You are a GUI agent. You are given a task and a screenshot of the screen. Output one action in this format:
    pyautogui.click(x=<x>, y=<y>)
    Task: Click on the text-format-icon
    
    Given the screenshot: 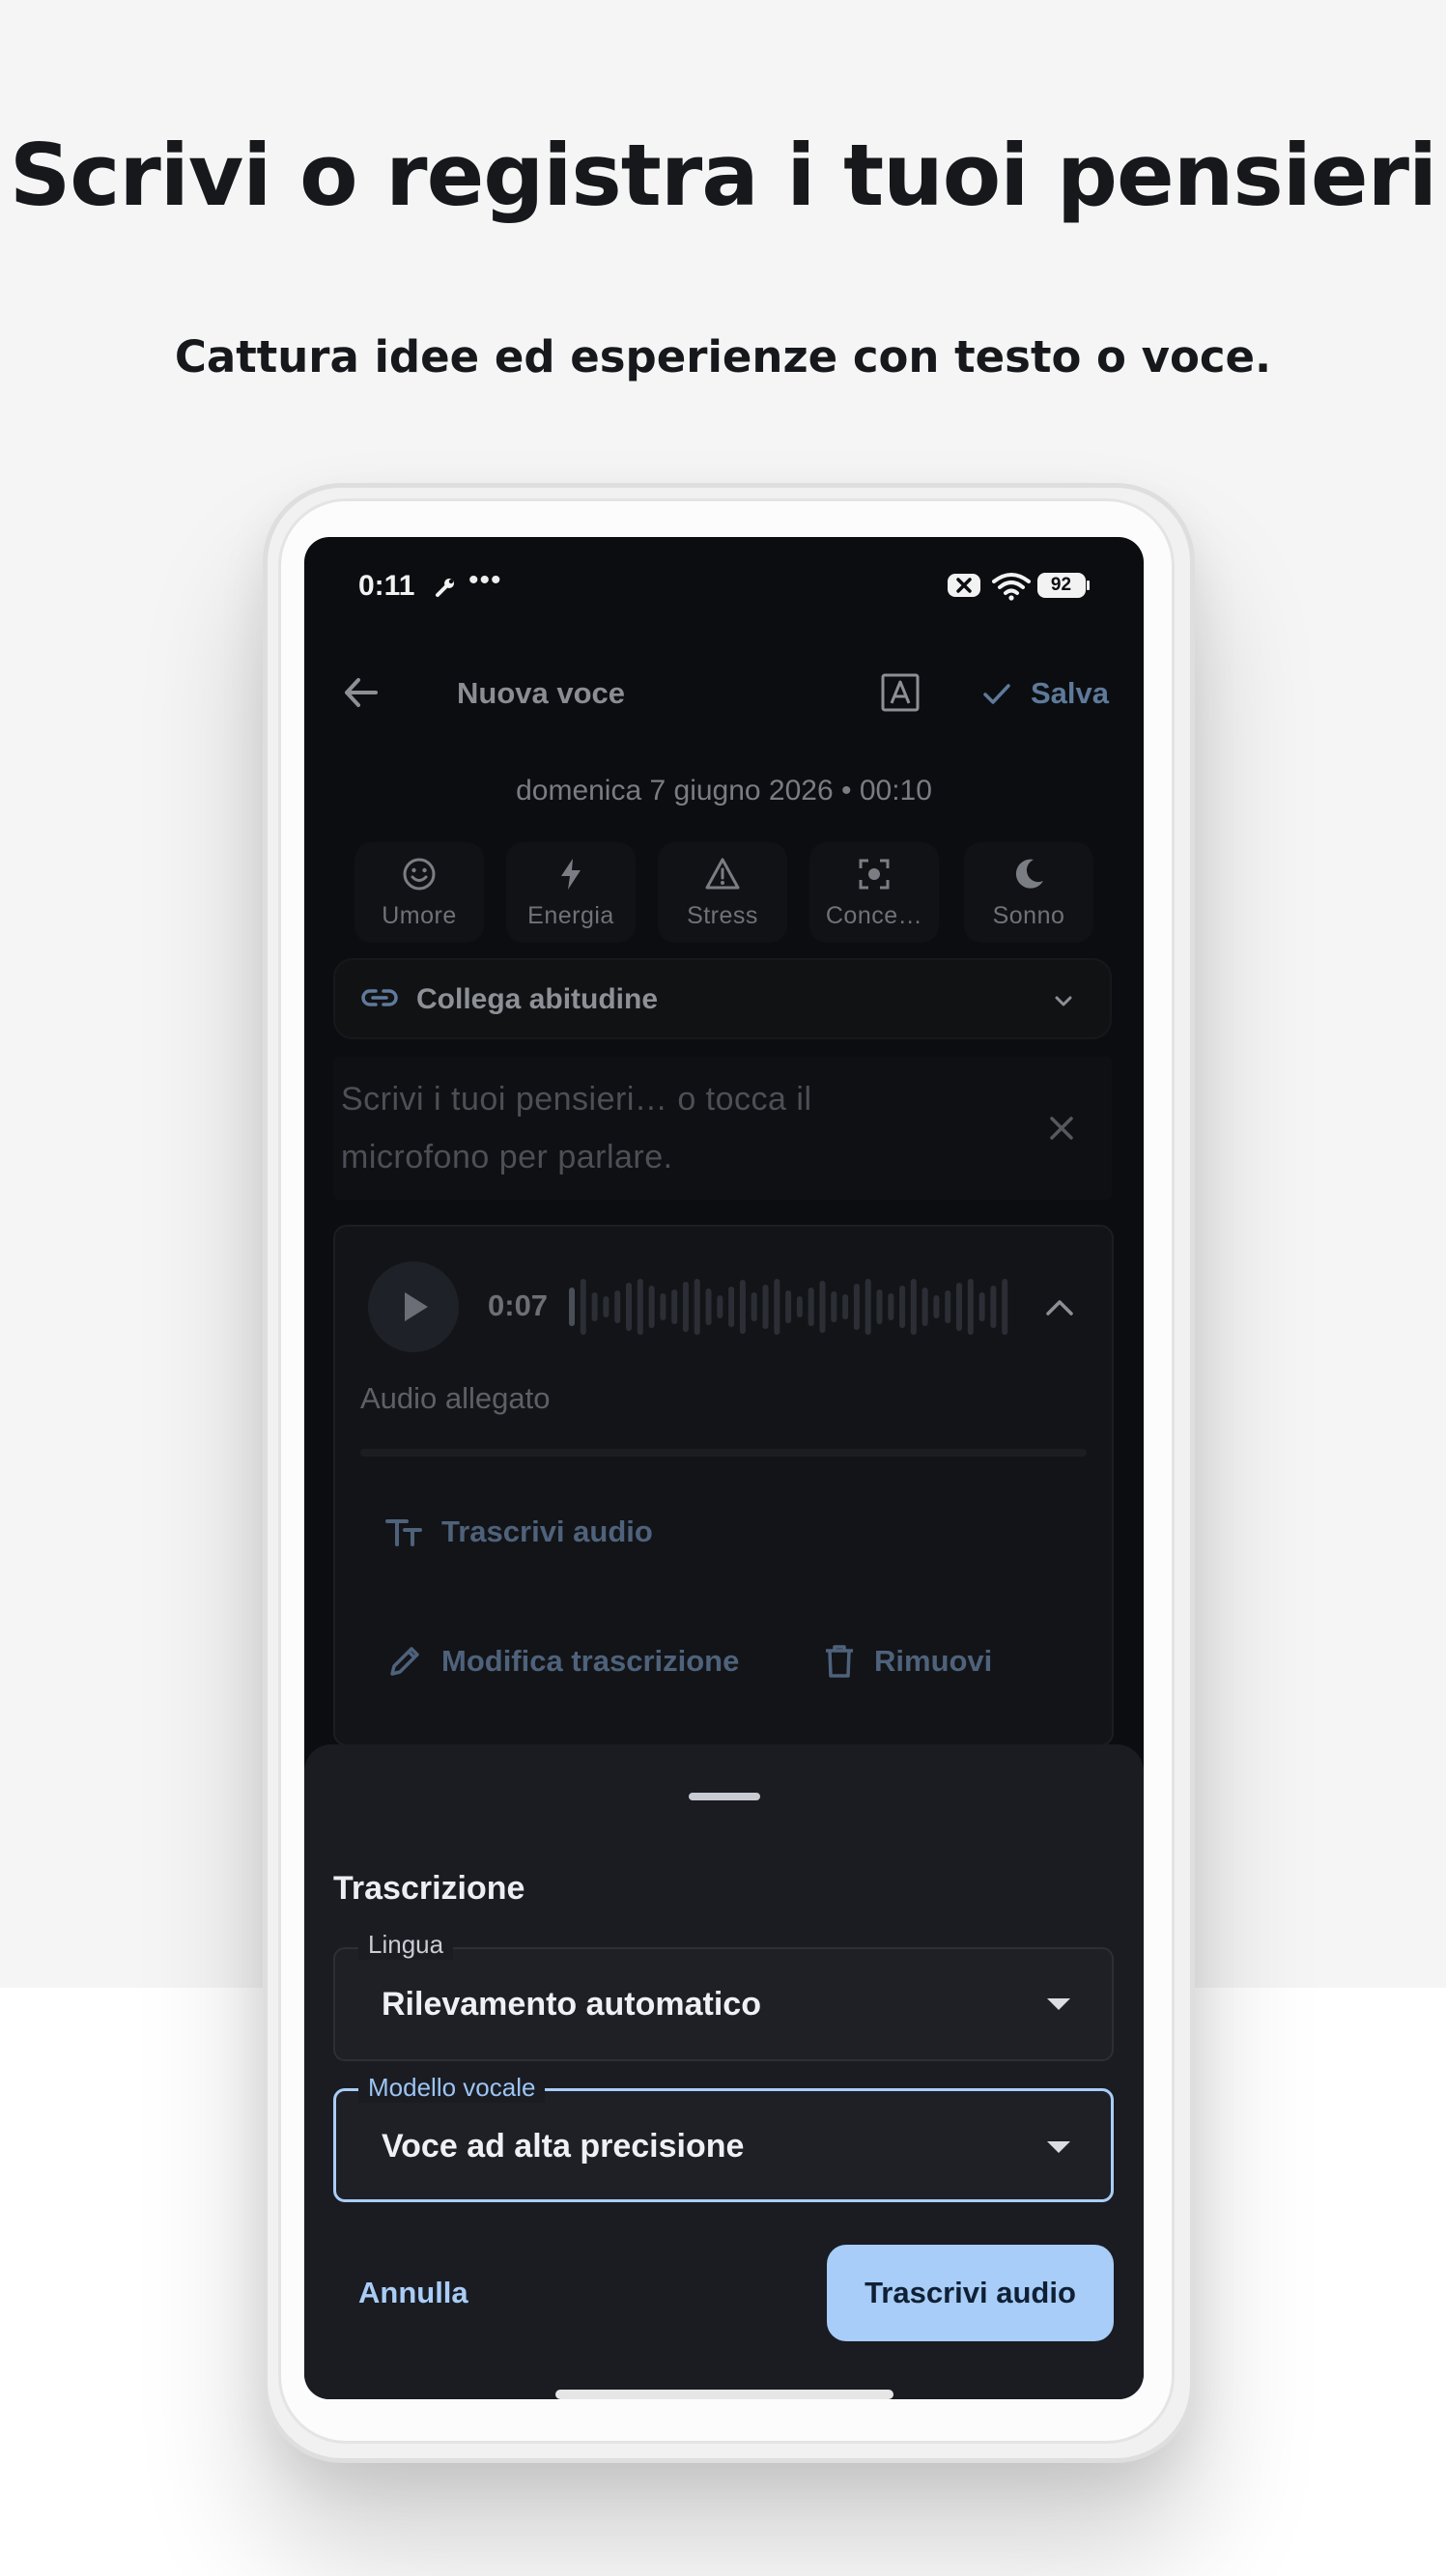 What is the action you would take?
    pyautogui.click(x=900, y=692)
    